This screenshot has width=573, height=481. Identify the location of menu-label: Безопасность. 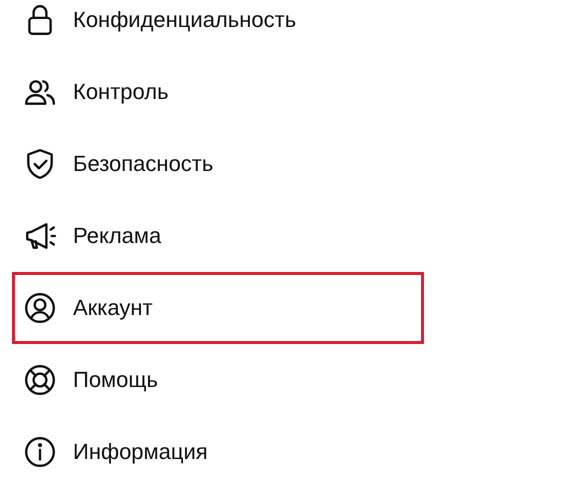
(143, 164).